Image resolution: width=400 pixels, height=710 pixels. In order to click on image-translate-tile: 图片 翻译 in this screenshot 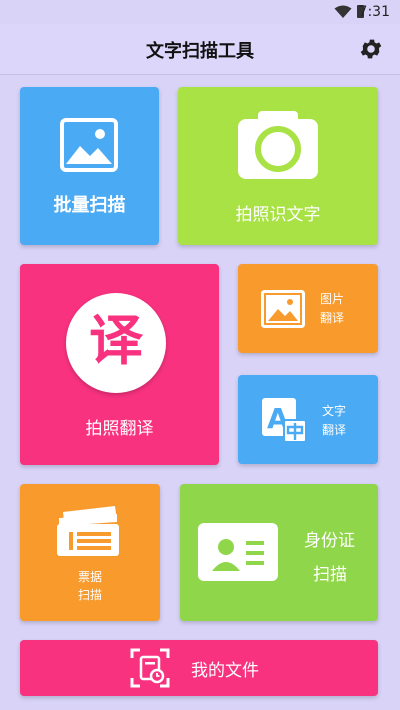, I will do `click(308, 308)`.